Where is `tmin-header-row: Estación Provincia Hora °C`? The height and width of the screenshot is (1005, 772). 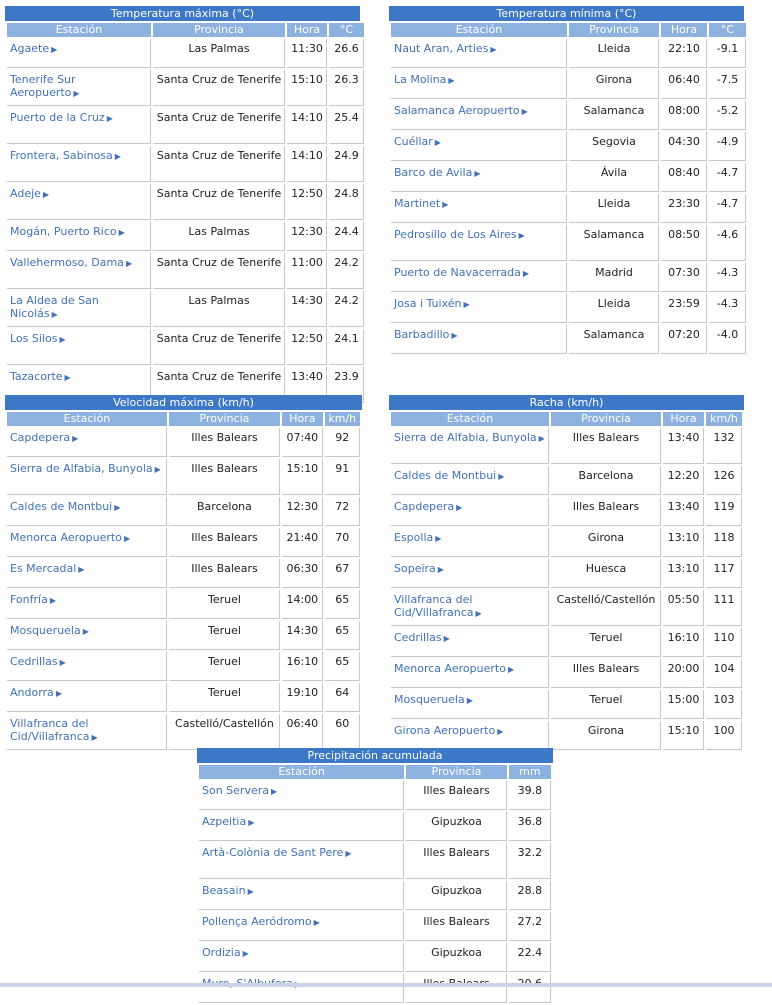
tmin-header-row: Estación Provincia Hora °C is located at coordinates (568, 30).